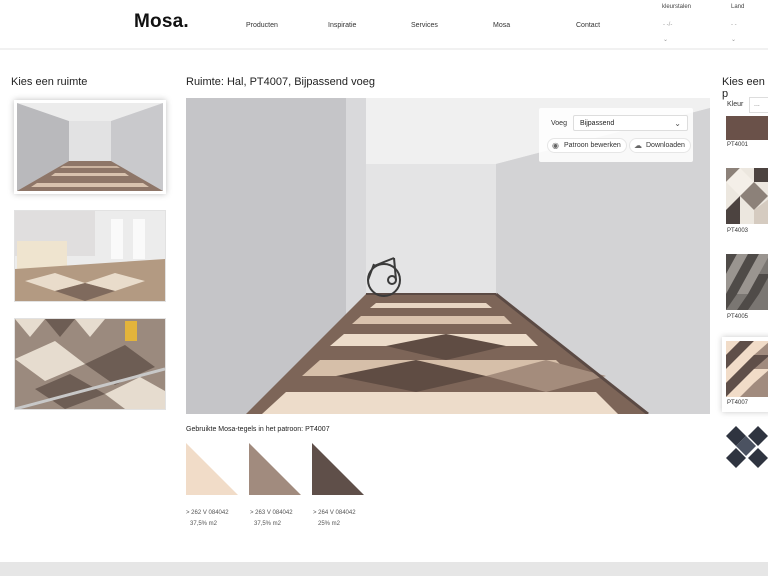  What do you see at coordinates (597, 123) in the screenshot?
I see `voeg-select-value: Bijpassend` at bounding box center [597, 123].